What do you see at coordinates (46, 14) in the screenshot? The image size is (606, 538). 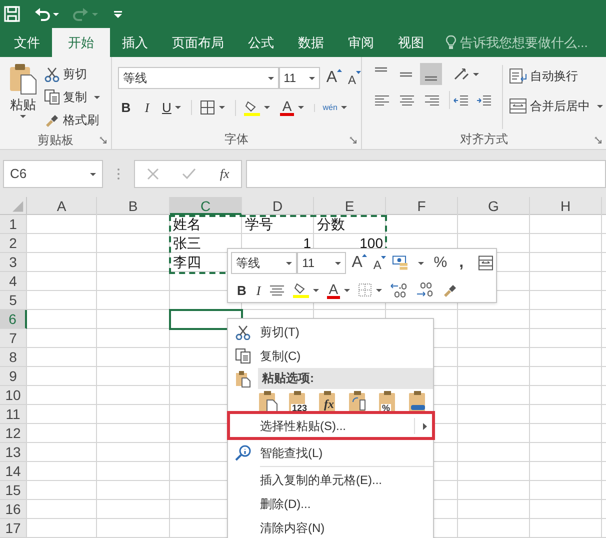 I see `undo-button` at bounding box center [46, 14].